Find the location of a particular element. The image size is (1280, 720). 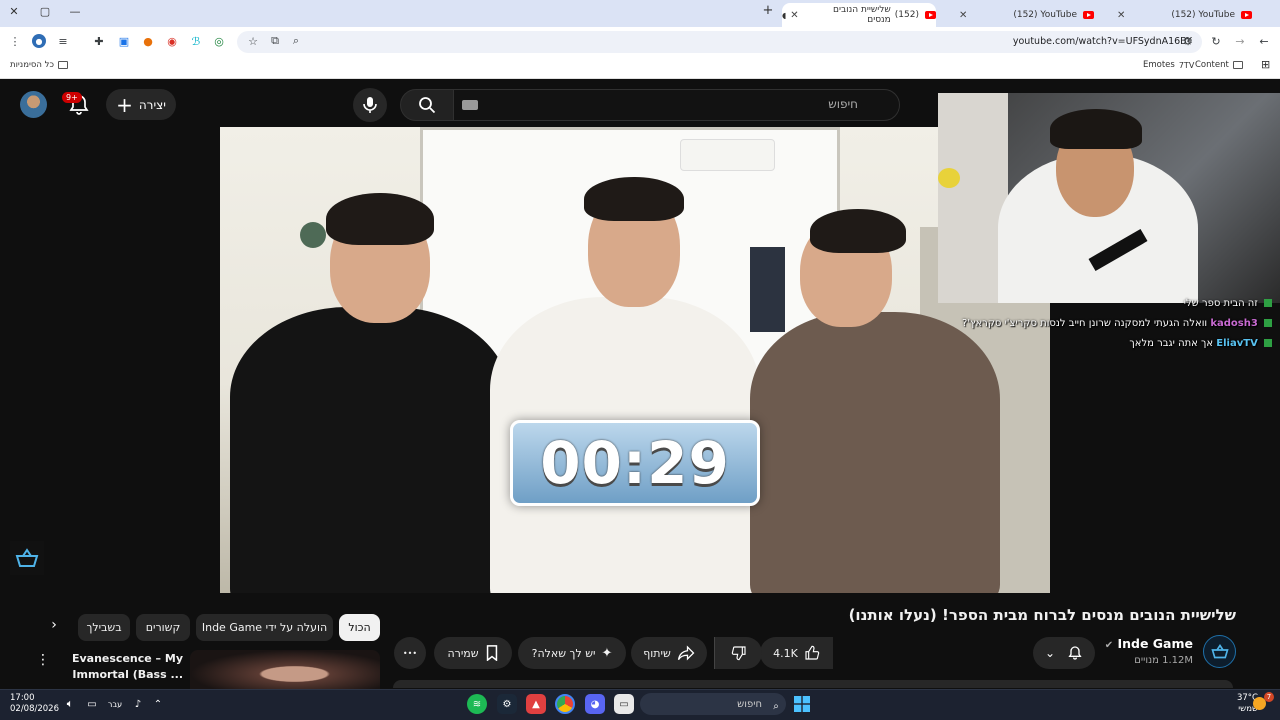

share-button: שיתוף is located at coordinates (669, 653).